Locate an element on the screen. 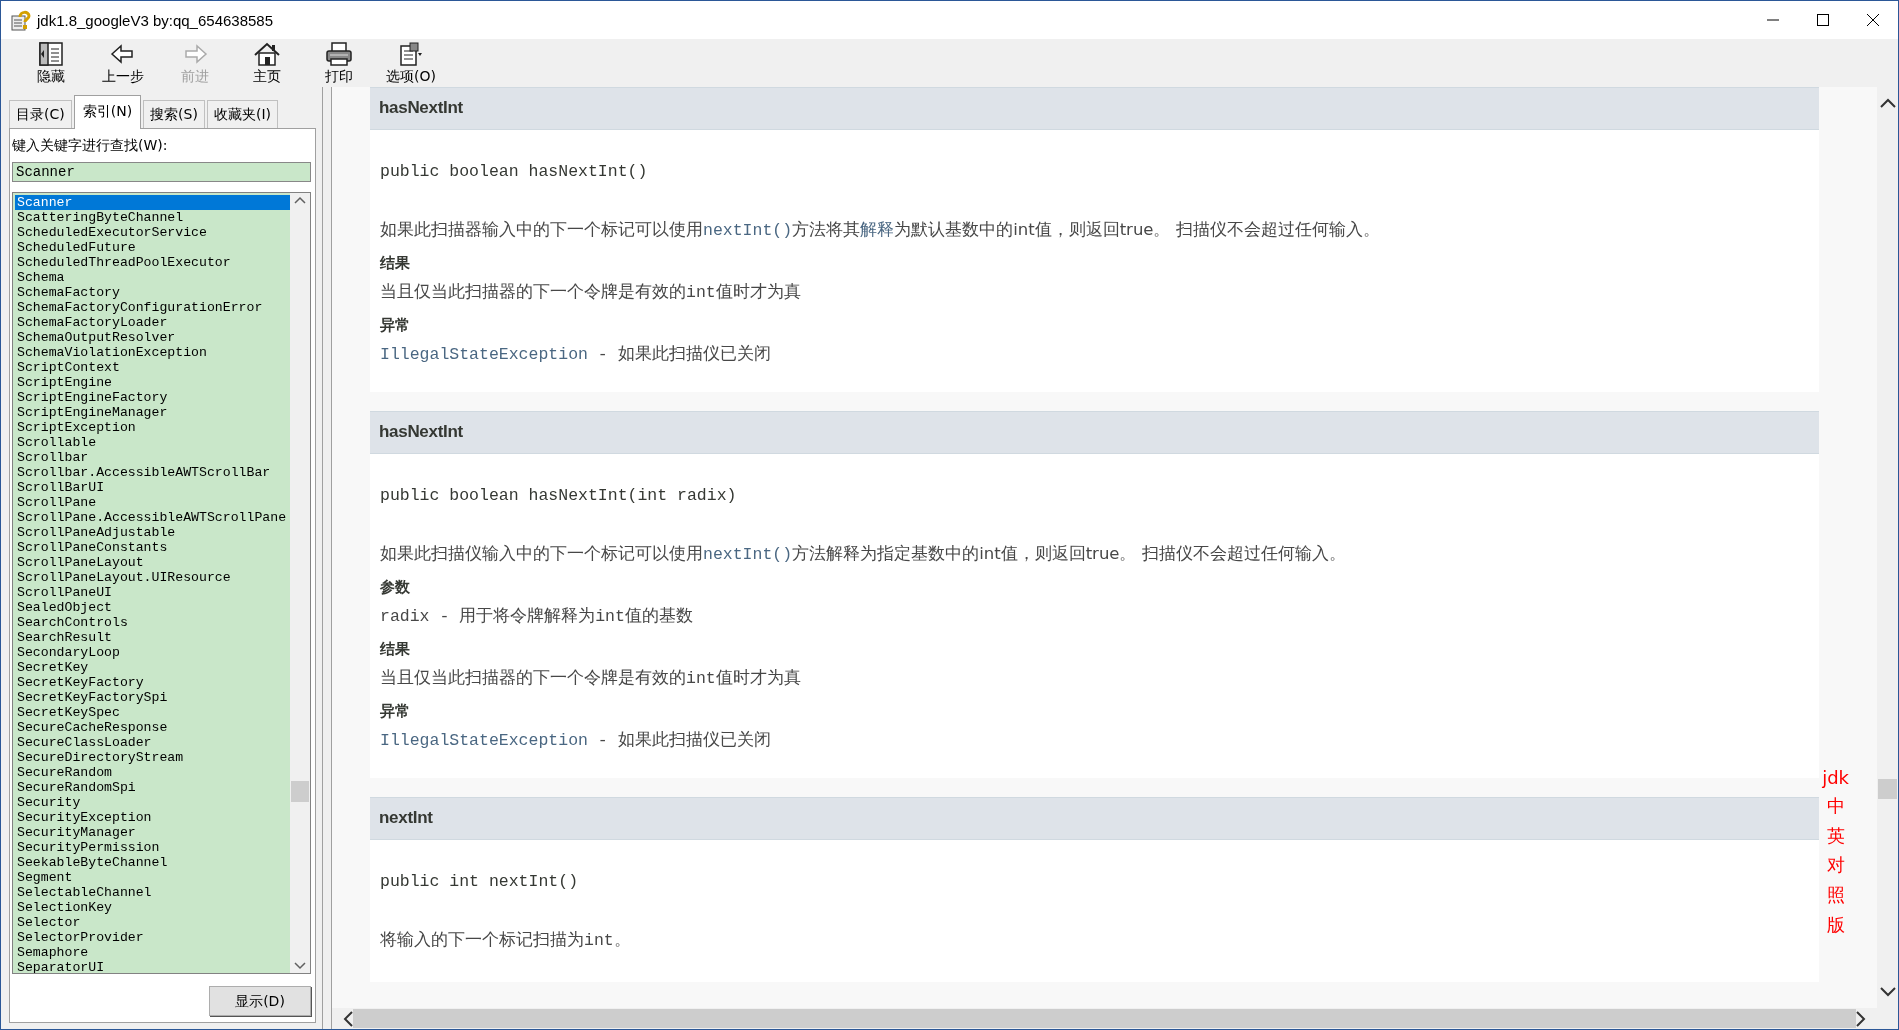 Image resolution: width=1899 pixels, height=1030 pixels. index-item: SelectableChannel is located at coordinates (152, 892).